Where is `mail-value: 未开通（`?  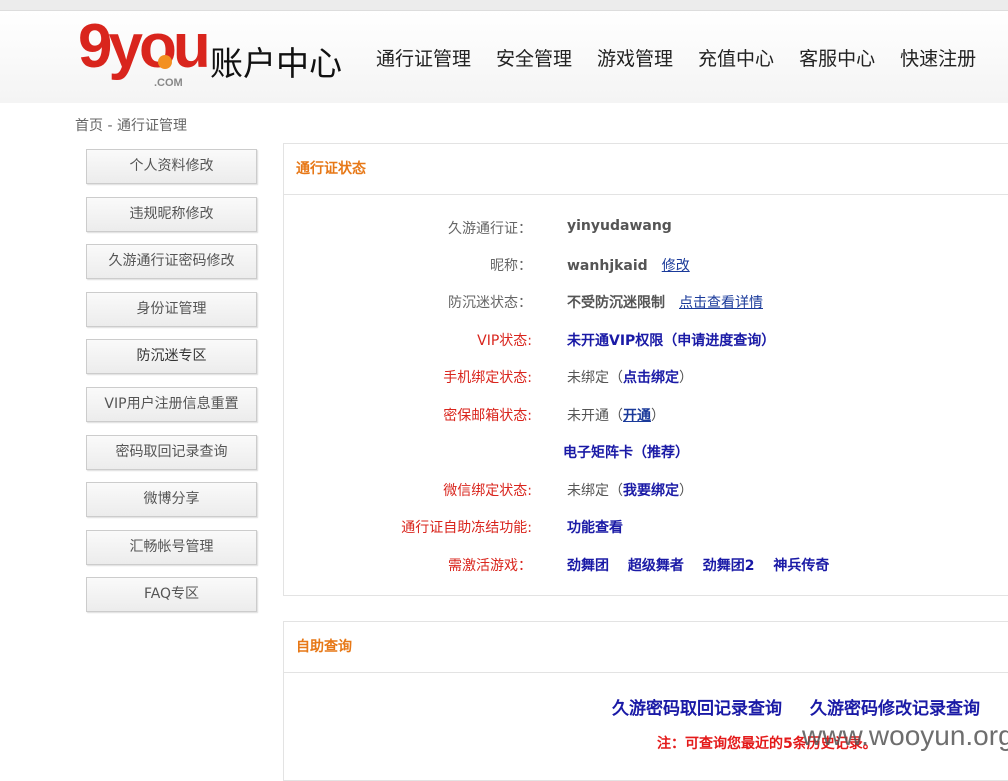 mail-value: 未开通（ is located at coordinates (595, 416).